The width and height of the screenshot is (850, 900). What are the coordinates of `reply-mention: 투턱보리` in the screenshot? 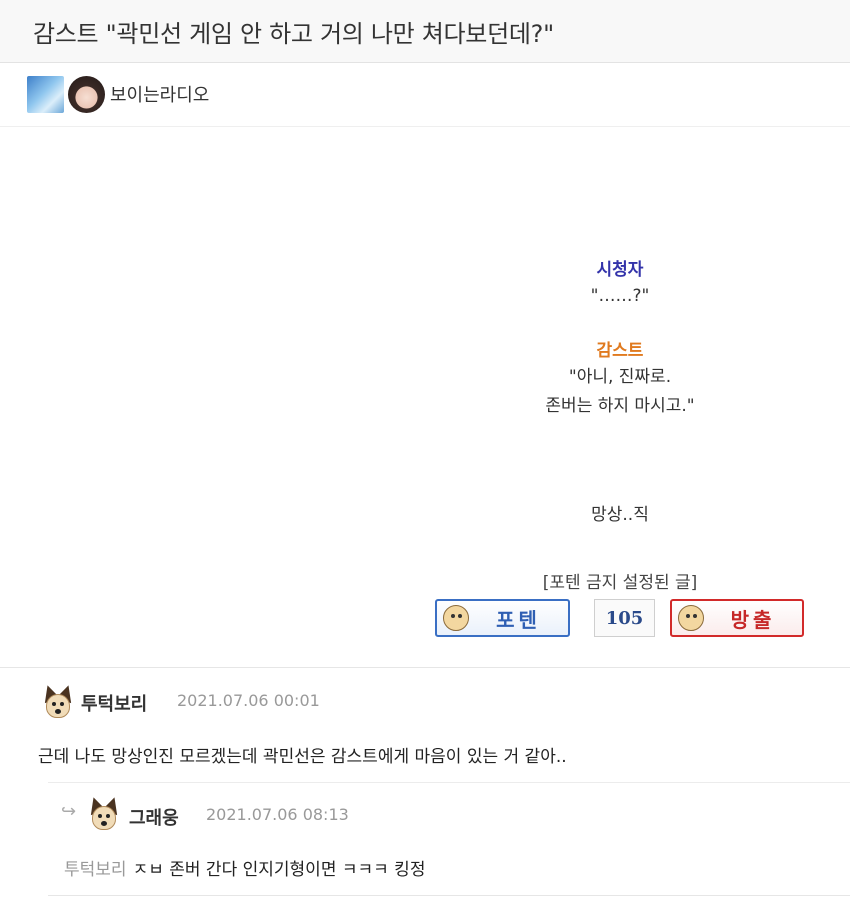 It's located at (95, 870).